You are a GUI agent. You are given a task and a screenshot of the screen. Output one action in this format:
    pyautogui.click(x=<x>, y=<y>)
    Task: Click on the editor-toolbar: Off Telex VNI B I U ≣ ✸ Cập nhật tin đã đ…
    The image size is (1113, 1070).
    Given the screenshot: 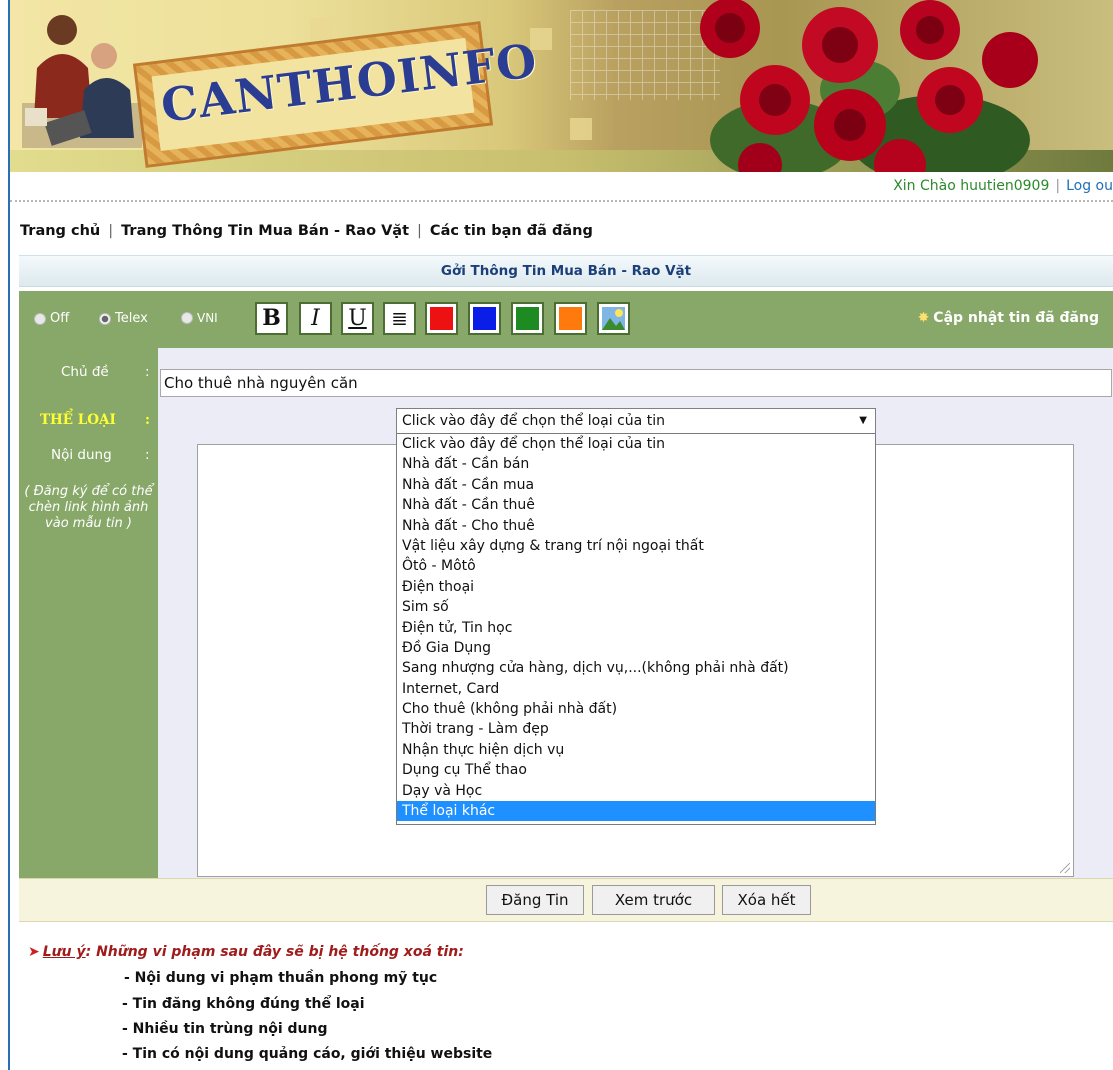 What is the action you would take?
    pyautogui.click(x=566, y=319)
    